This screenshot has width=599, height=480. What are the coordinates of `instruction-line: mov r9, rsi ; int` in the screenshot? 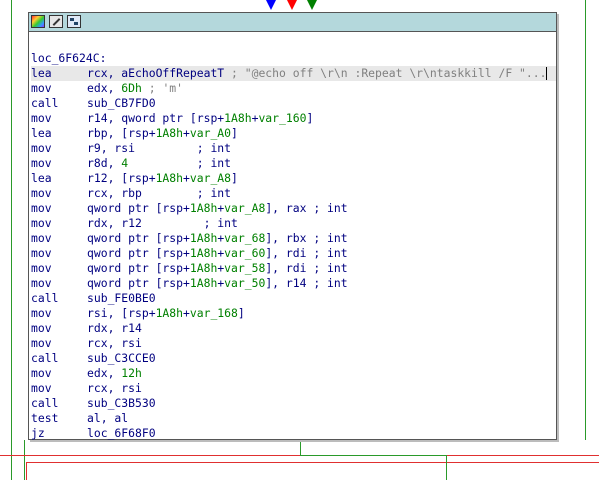 It's located at (293, 148).